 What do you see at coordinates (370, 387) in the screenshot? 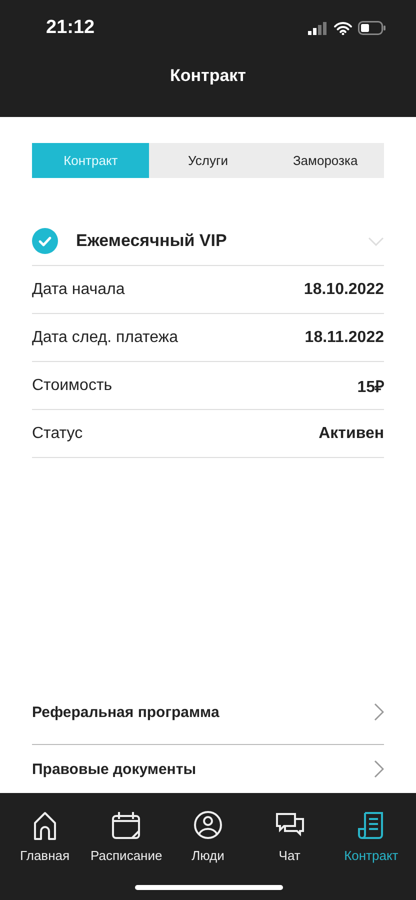
I see `detail-value: 15₽` at bounding box center [370, 387].